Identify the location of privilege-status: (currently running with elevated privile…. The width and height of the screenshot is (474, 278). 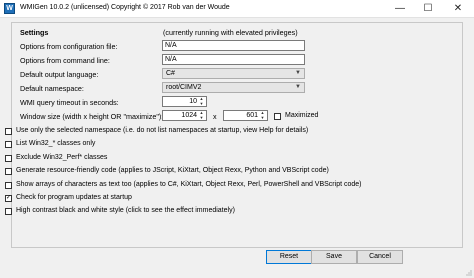
(230, 32).